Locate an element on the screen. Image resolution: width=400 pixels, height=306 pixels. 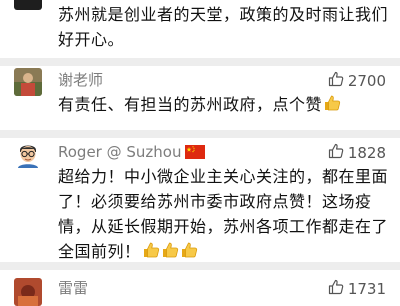
comment-text-line: 超给力！中小微企业主关心关注的，都在里面 is located at coordinates (223, 176).